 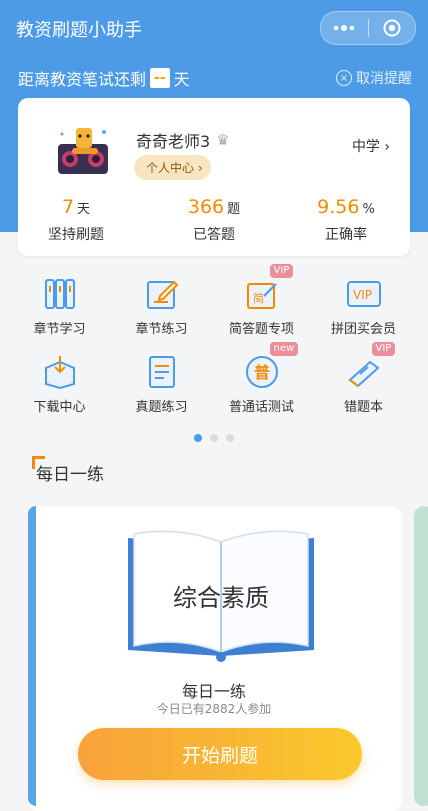 I want to click on menu-label: 下载中心, so click(x=59, y=407).